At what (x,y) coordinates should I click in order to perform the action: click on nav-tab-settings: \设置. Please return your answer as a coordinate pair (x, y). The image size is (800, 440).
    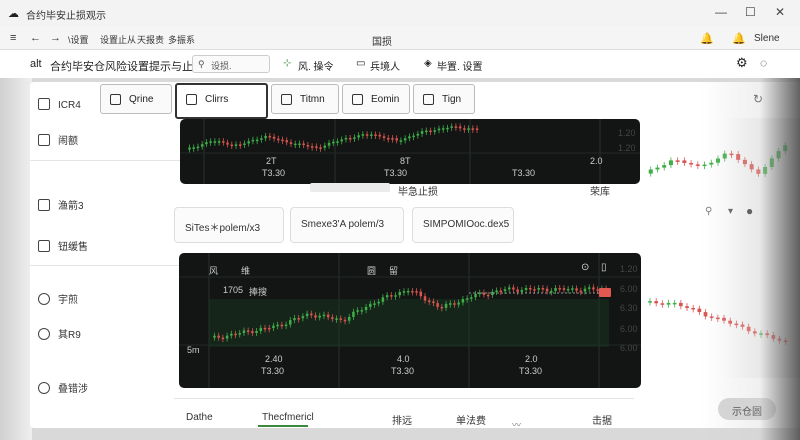
    Looking at the image, I should click on (78, 39).